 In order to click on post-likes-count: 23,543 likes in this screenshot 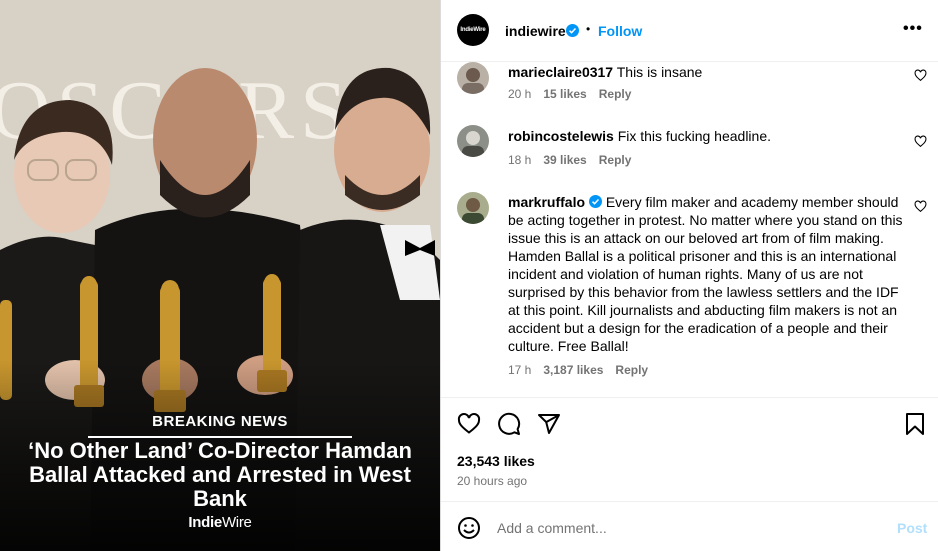, I will do `click(496, 461)`.